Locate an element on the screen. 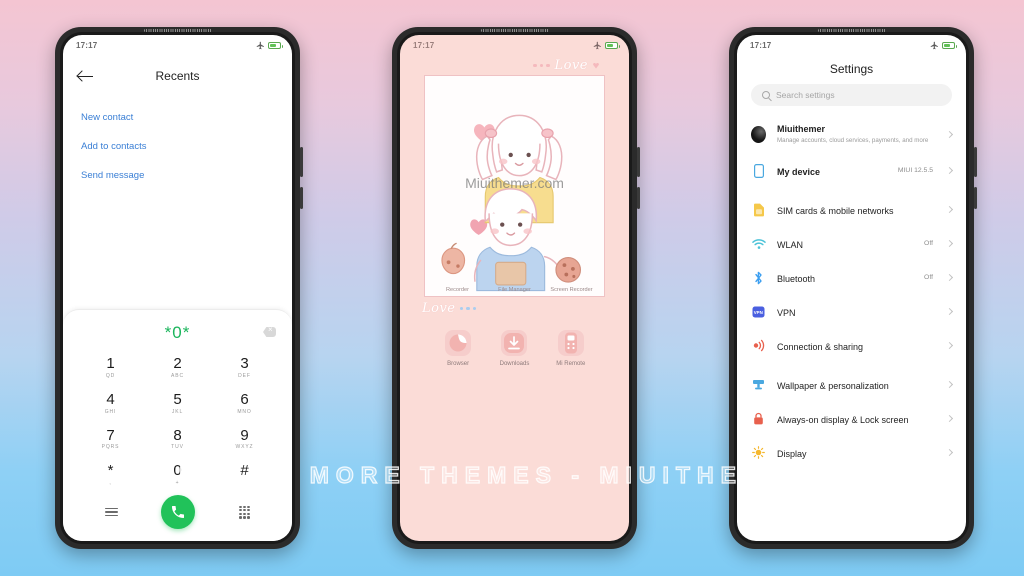  app-browser: Browser is located at coordinates (458, 348).